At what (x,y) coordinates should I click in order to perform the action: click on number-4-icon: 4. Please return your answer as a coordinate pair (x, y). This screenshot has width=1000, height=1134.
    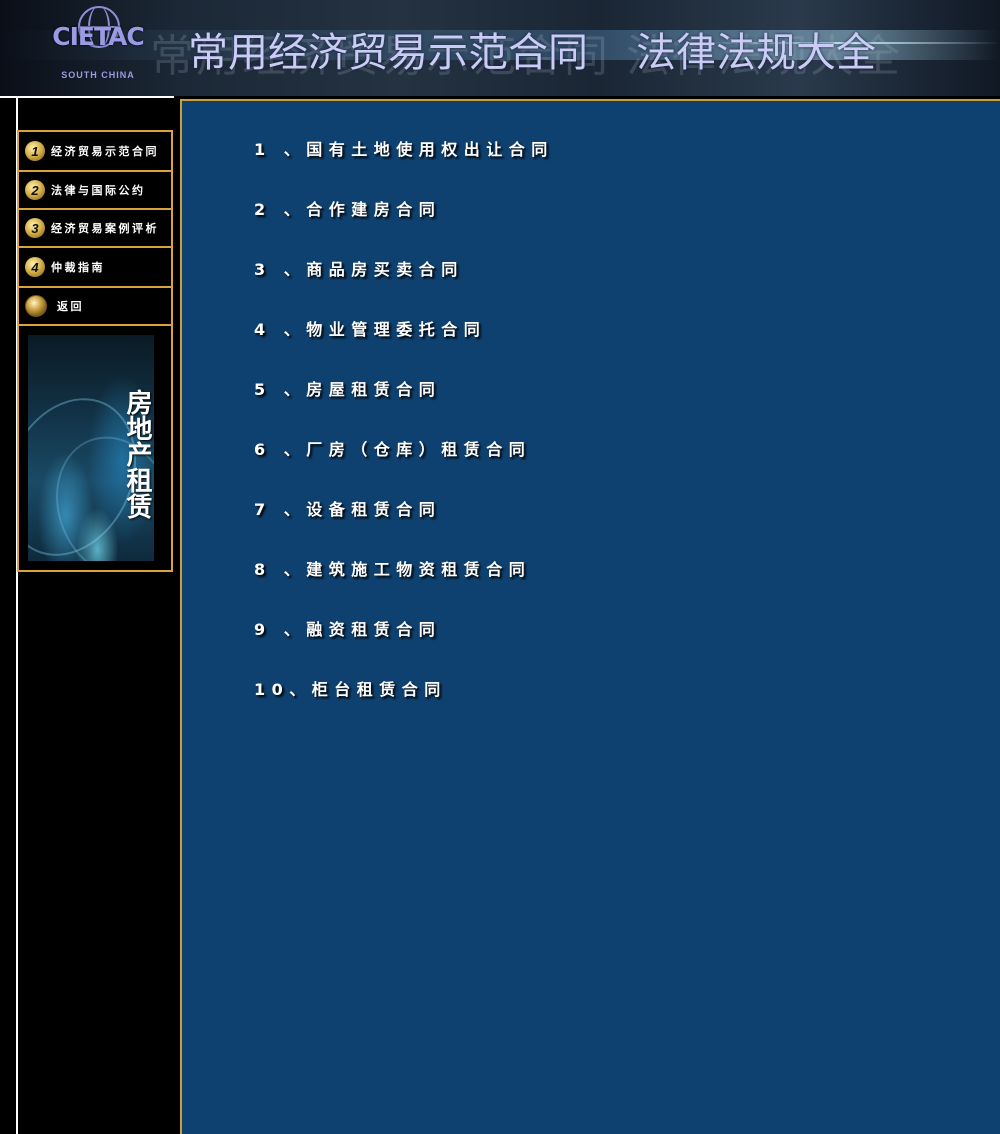
    Looking at the image, I should click on (35, 267).